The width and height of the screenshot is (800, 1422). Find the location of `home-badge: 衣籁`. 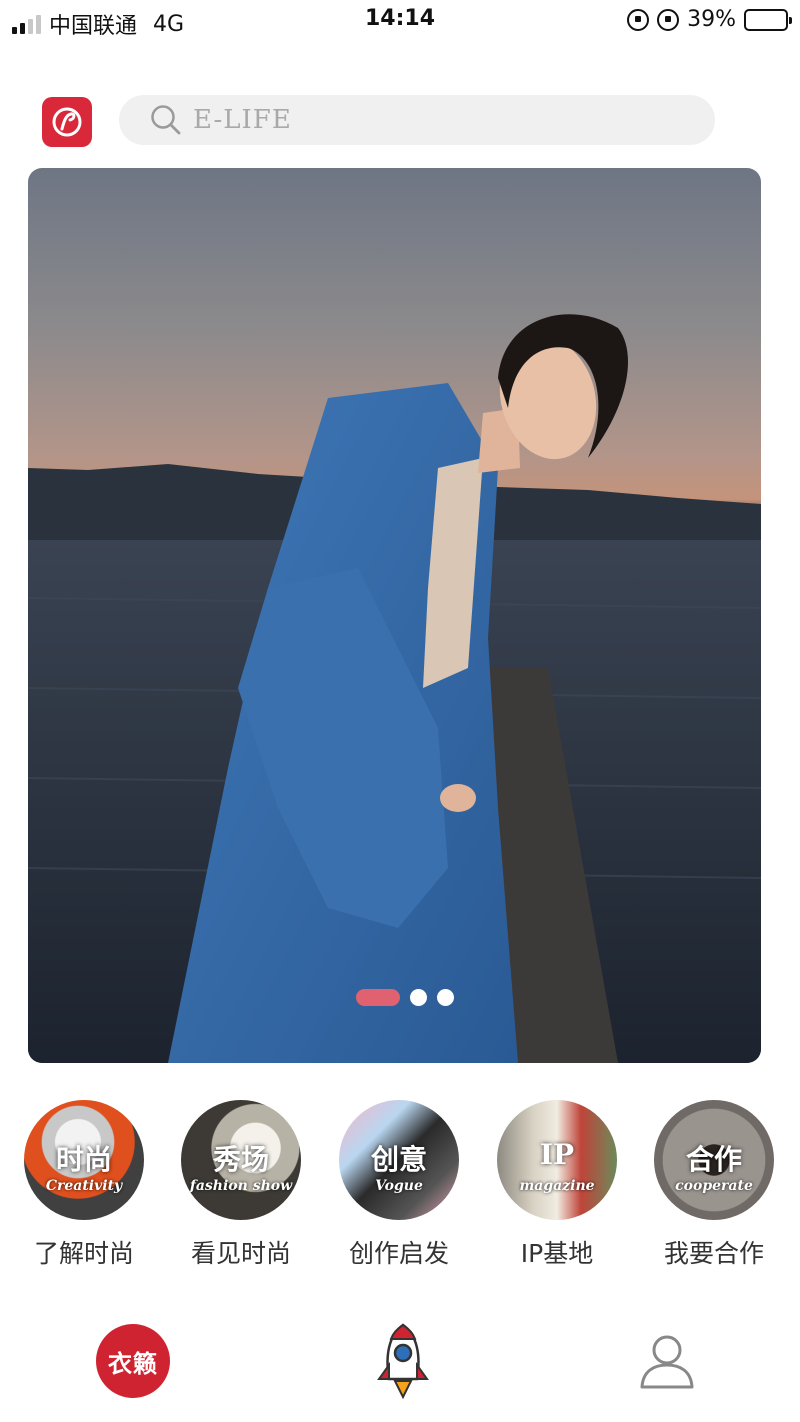

home-badge: 衣籁 is located at coordinates (133, 1361).